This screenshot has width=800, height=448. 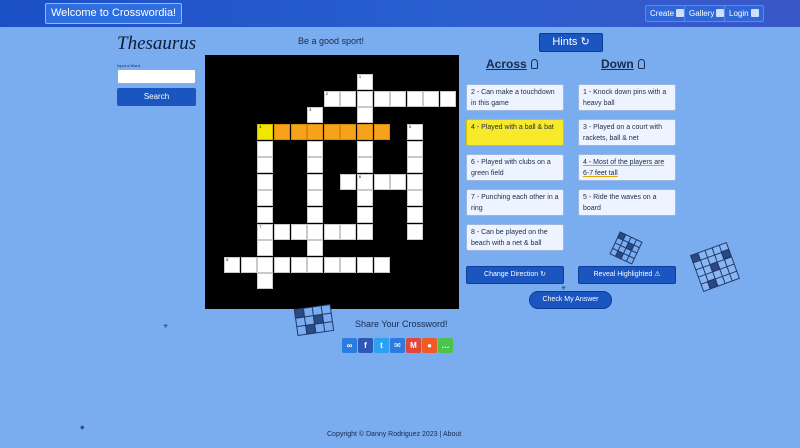 What do you see at coordinates (515, 202) in the screenshot?
I see `clue-across-7: 7 - Punching each other in a ring` at bounding box center [515, 202].